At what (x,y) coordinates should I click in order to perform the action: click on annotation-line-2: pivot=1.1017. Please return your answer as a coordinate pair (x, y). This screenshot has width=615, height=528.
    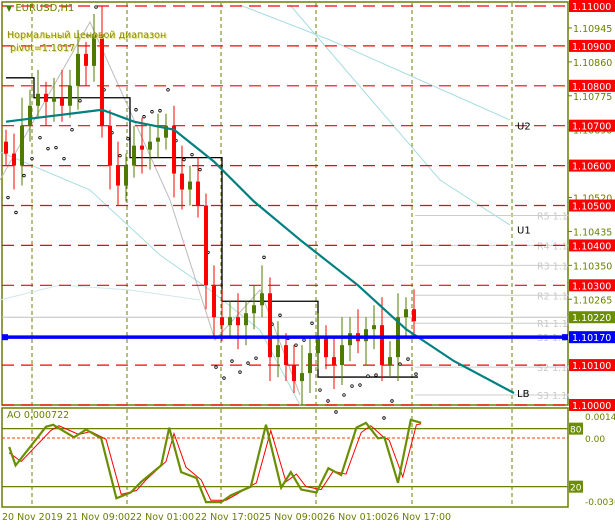
    Looking at the image, I should click on (43, 48).